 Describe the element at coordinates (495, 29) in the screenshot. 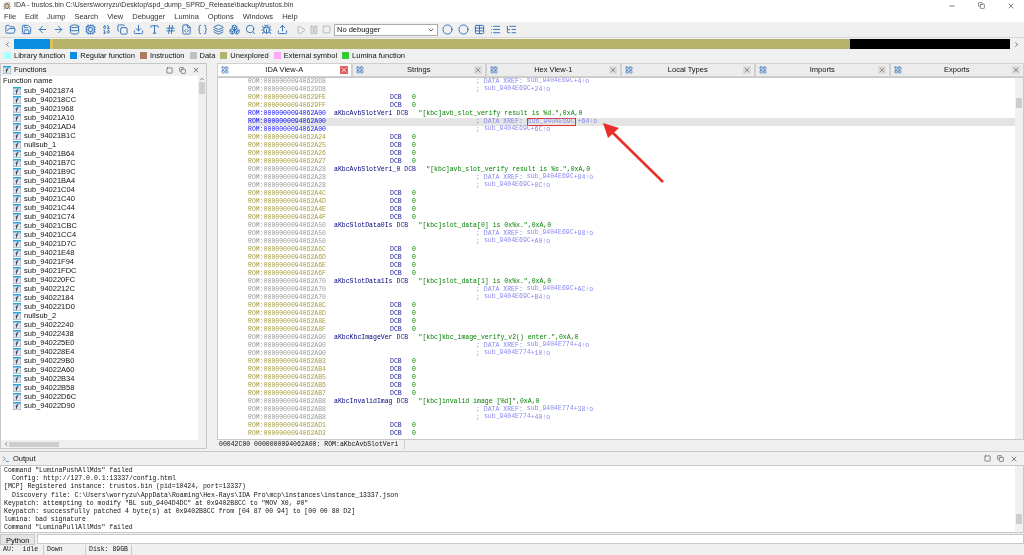

I see `list-icon` at that location.